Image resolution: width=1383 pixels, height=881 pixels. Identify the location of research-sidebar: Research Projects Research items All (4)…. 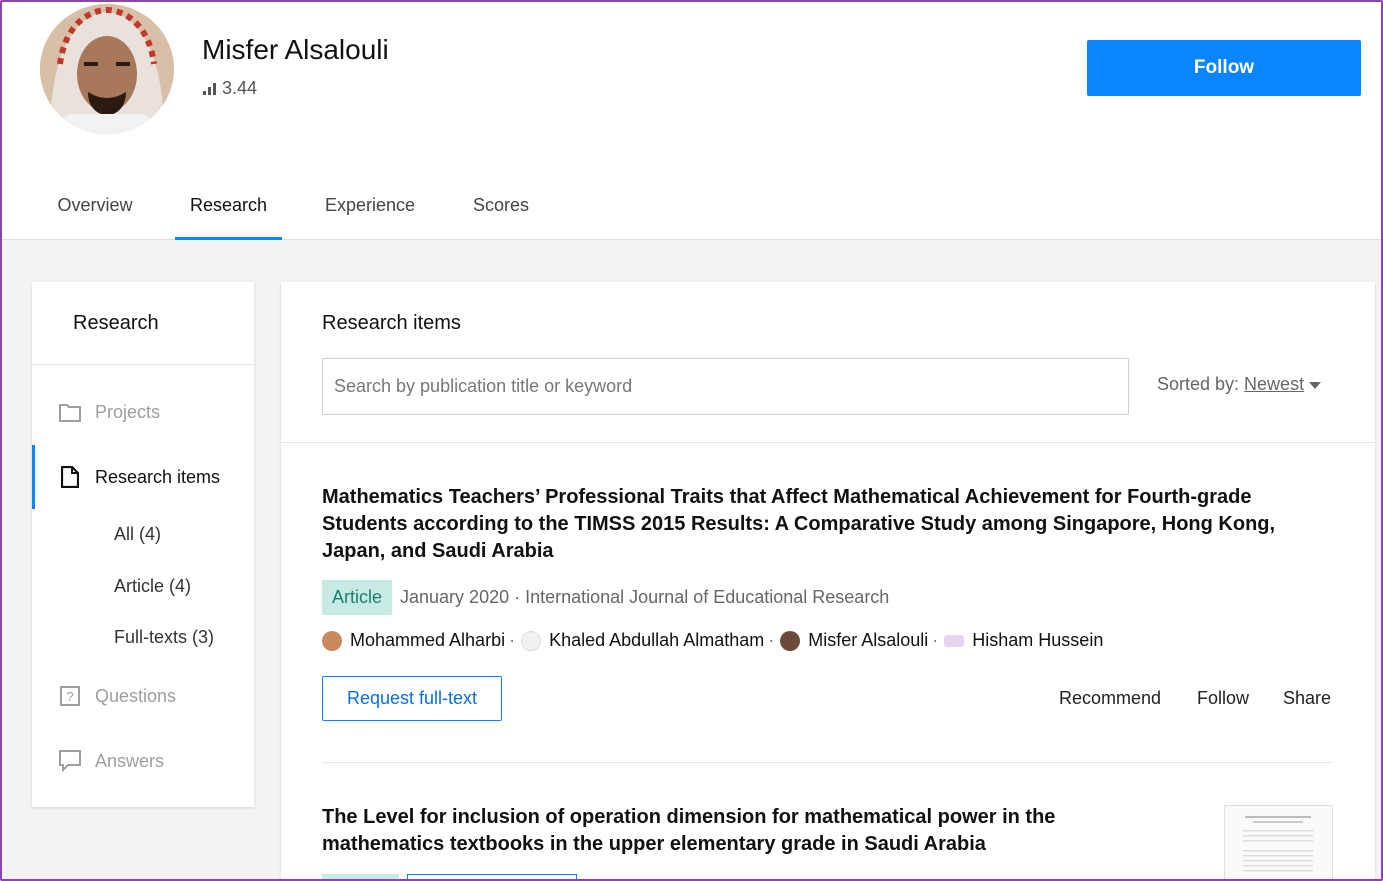
(143, 544).